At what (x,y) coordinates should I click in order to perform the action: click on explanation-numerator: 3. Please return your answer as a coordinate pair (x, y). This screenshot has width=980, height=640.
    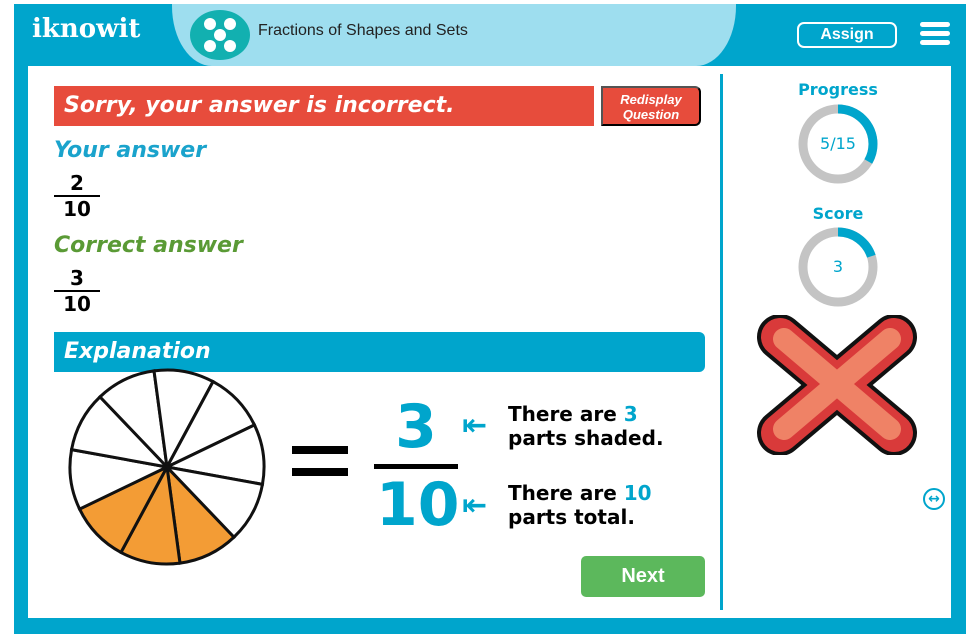
    Looking at the image, I should click on (416, 427).